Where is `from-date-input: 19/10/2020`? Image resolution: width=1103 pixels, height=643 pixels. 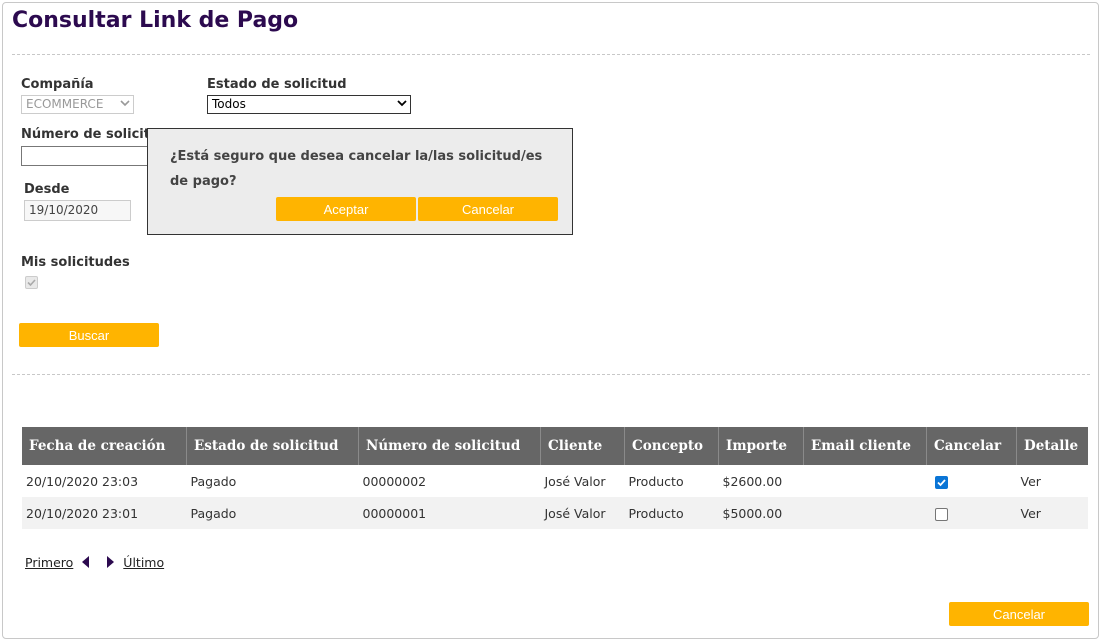 from-date-input: 19/10/2020 is located at coordinates (77, 210).